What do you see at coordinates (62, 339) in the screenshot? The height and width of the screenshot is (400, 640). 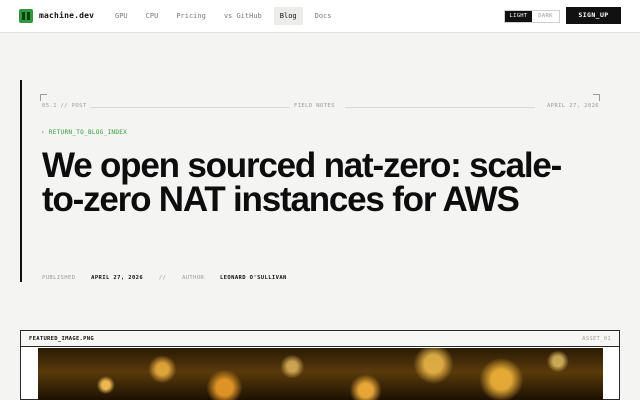 I see `featured-image-filename: FEATURED_IMAGE.PNG` at bounding box center [62, 339].